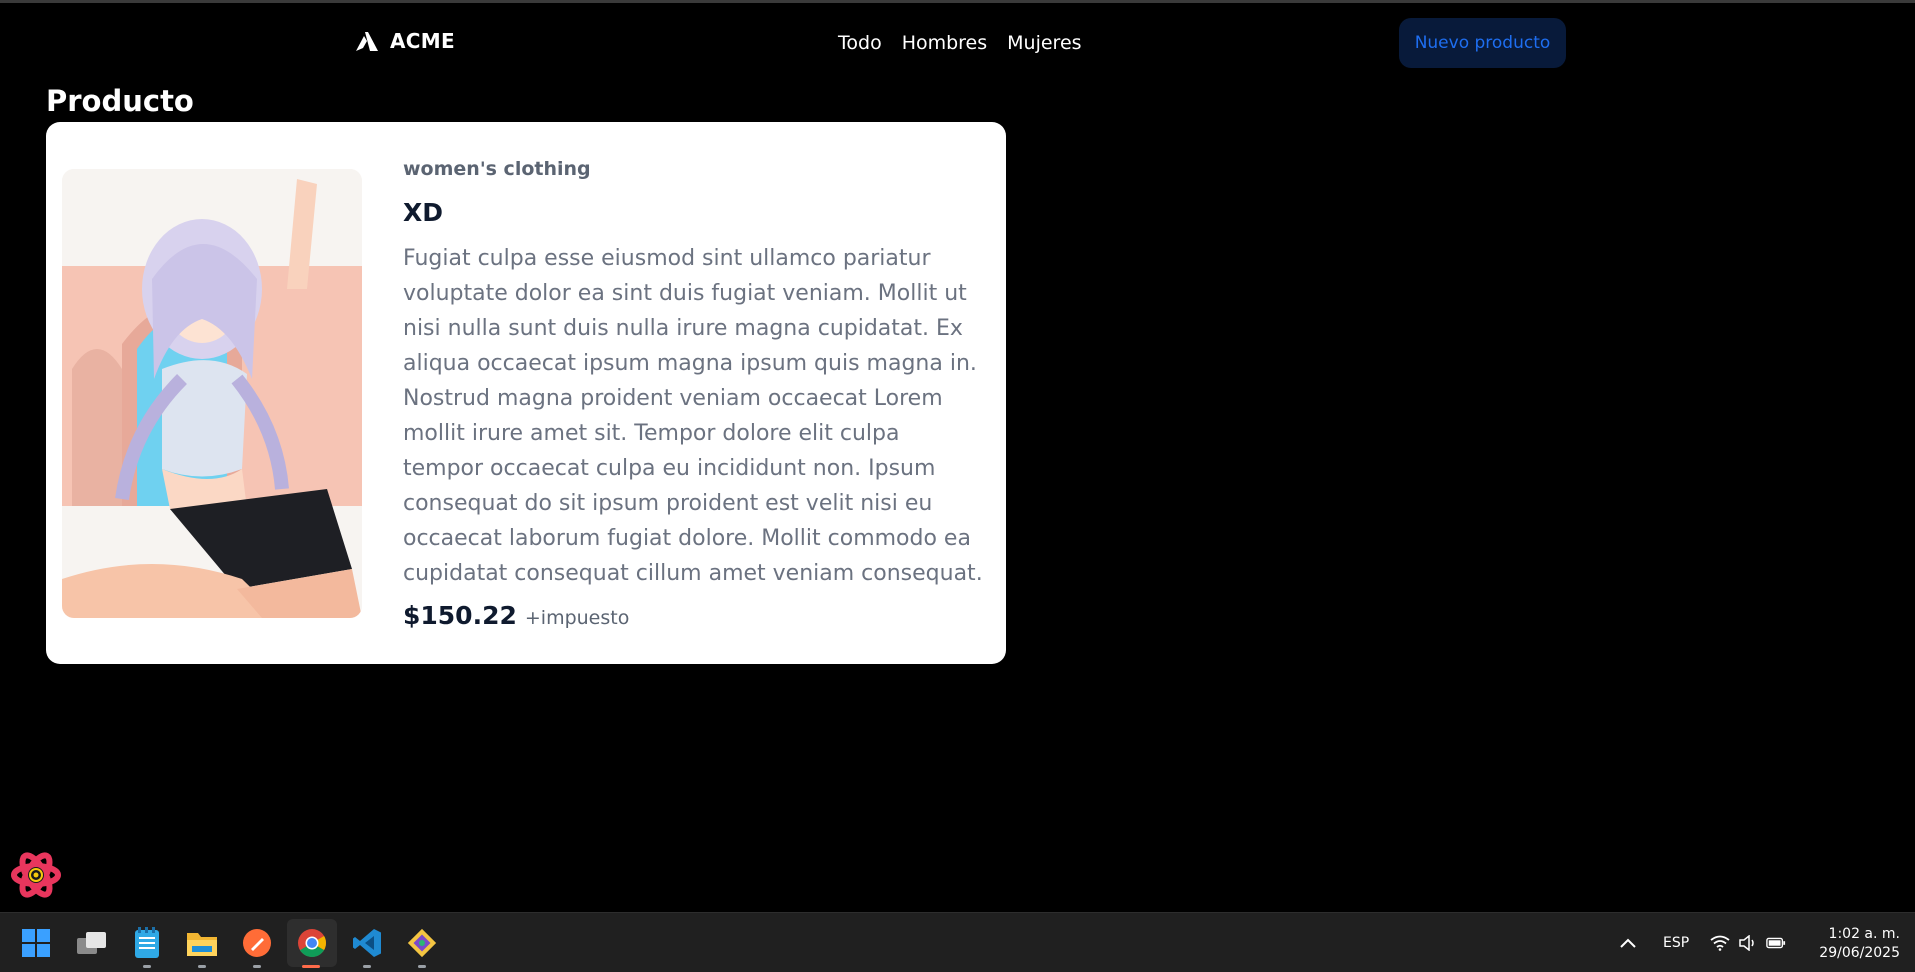 The width and height of the screenshot is (1915, 972). What do you see at coordinates (202, 943) in the screenshot?
I see `file-explorer-icon` at bounding box center [202, 943].